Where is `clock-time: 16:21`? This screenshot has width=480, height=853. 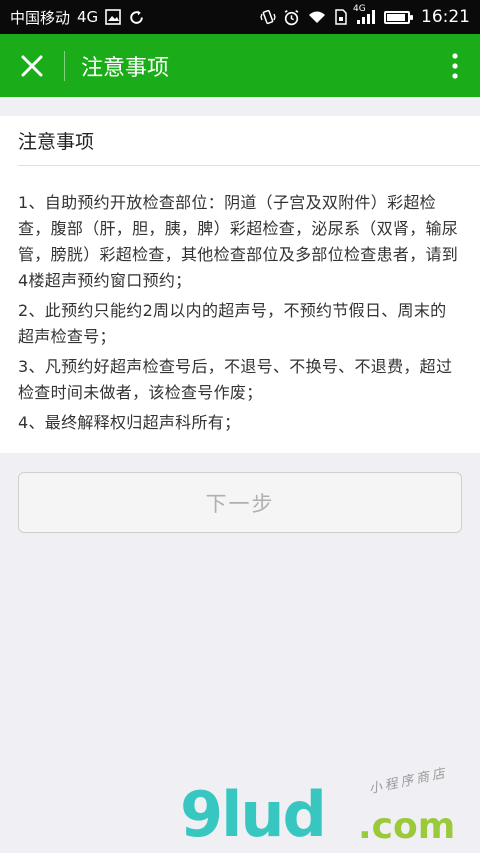 clock-time: 16:21 is located at coordinates (445, 17).